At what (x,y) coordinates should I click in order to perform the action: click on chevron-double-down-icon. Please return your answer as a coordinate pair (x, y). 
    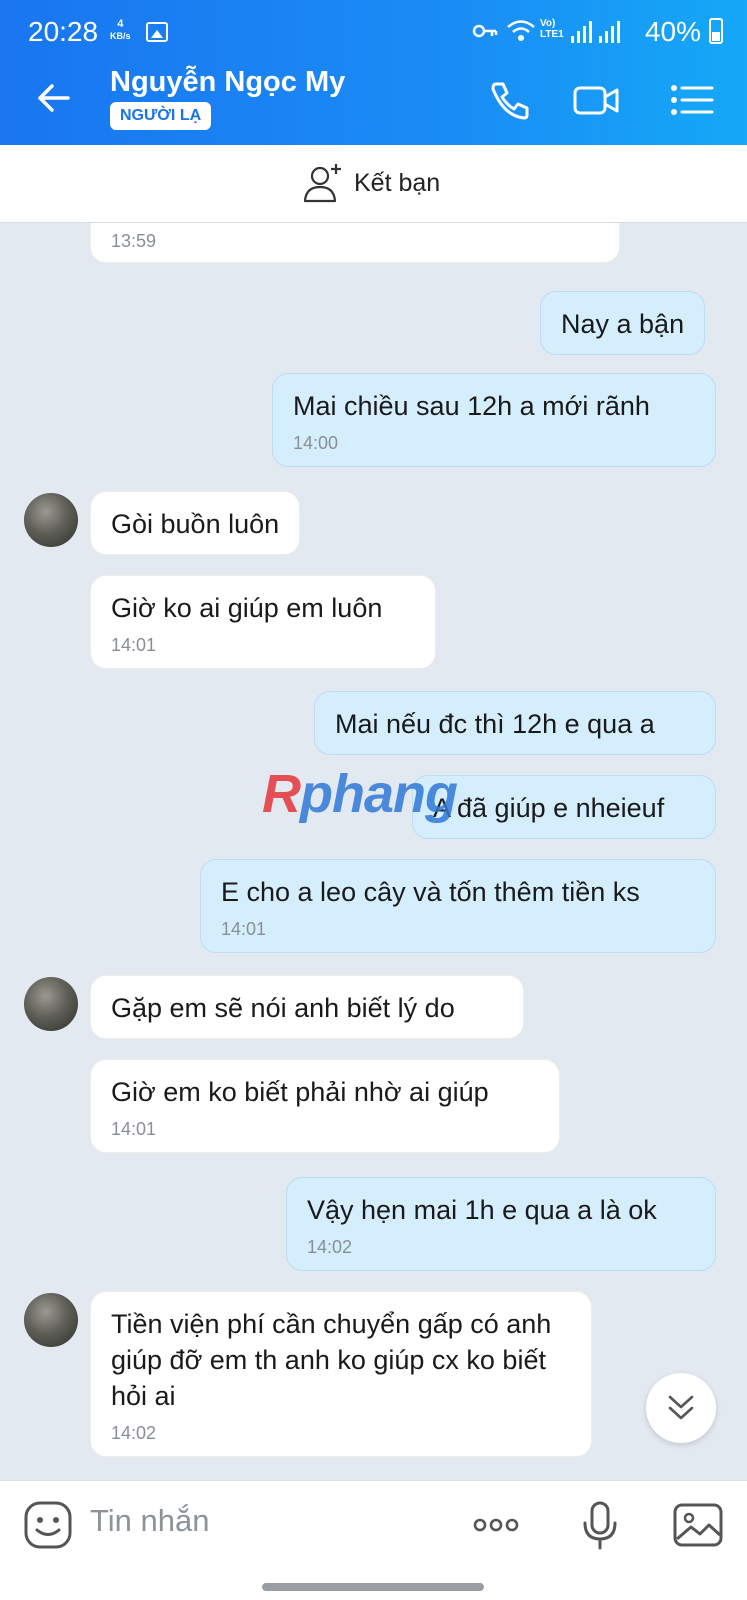
    Looking at the image, I should click on (681, 1407).